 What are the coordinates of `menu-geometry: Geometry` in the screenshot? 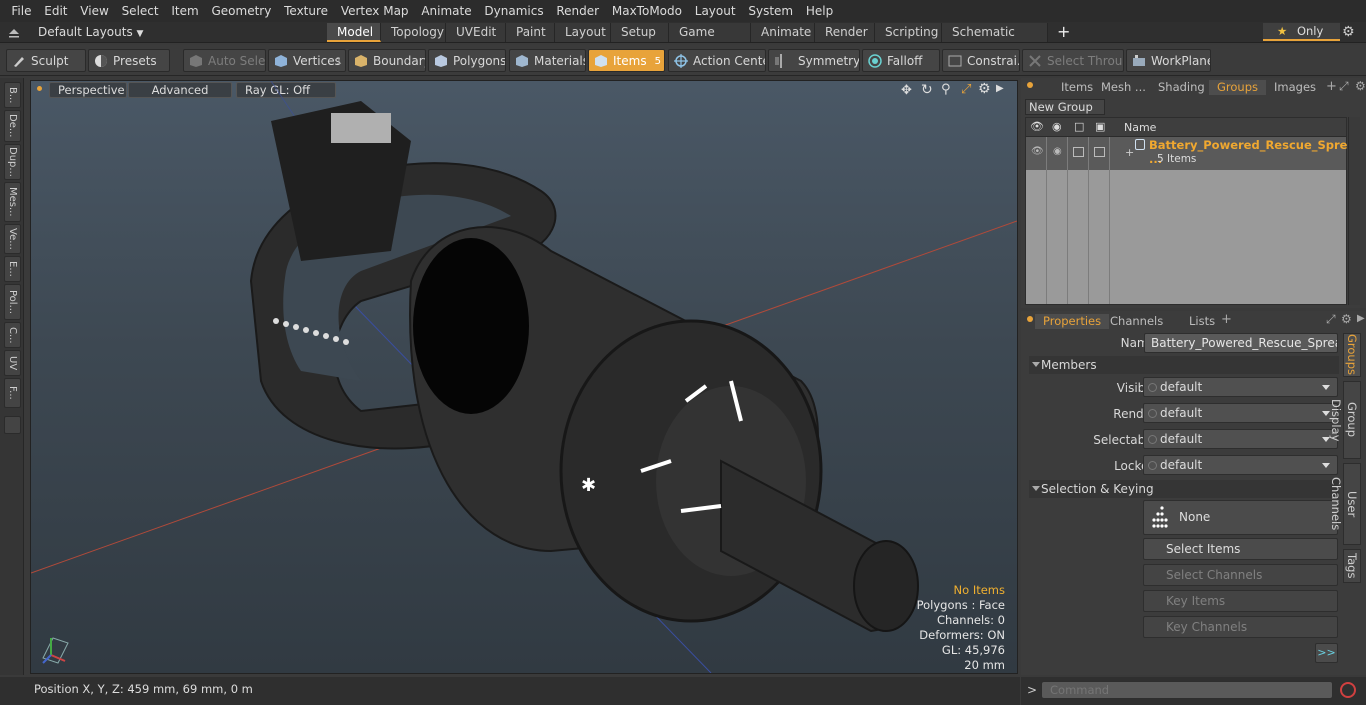 It's located at (241, 11).